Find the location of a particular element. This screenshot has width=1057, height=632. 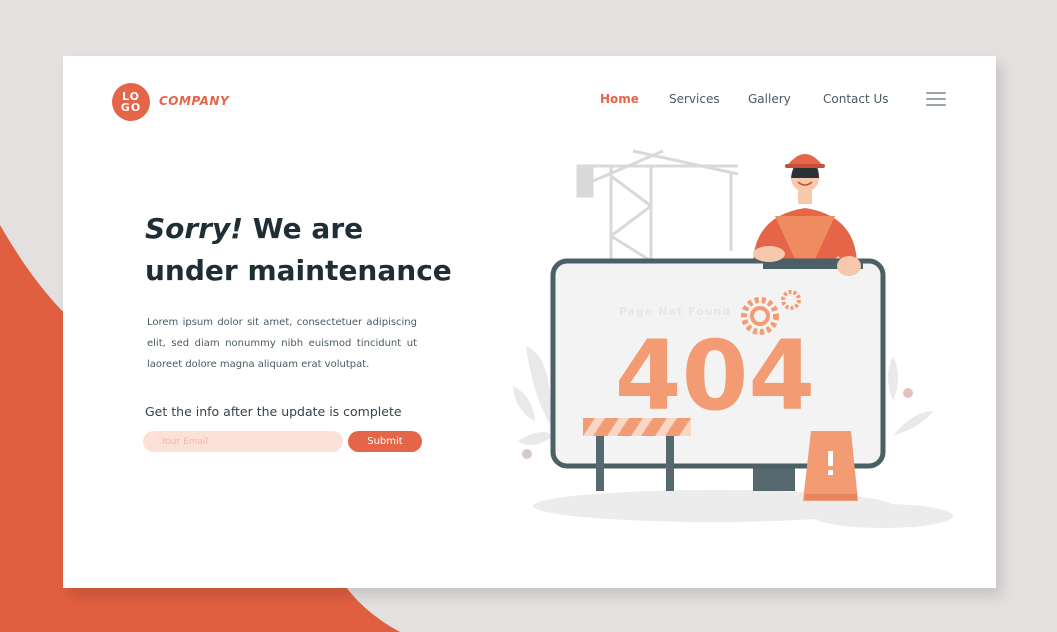

plant-left-decoration is located at coordinates (533, 395).